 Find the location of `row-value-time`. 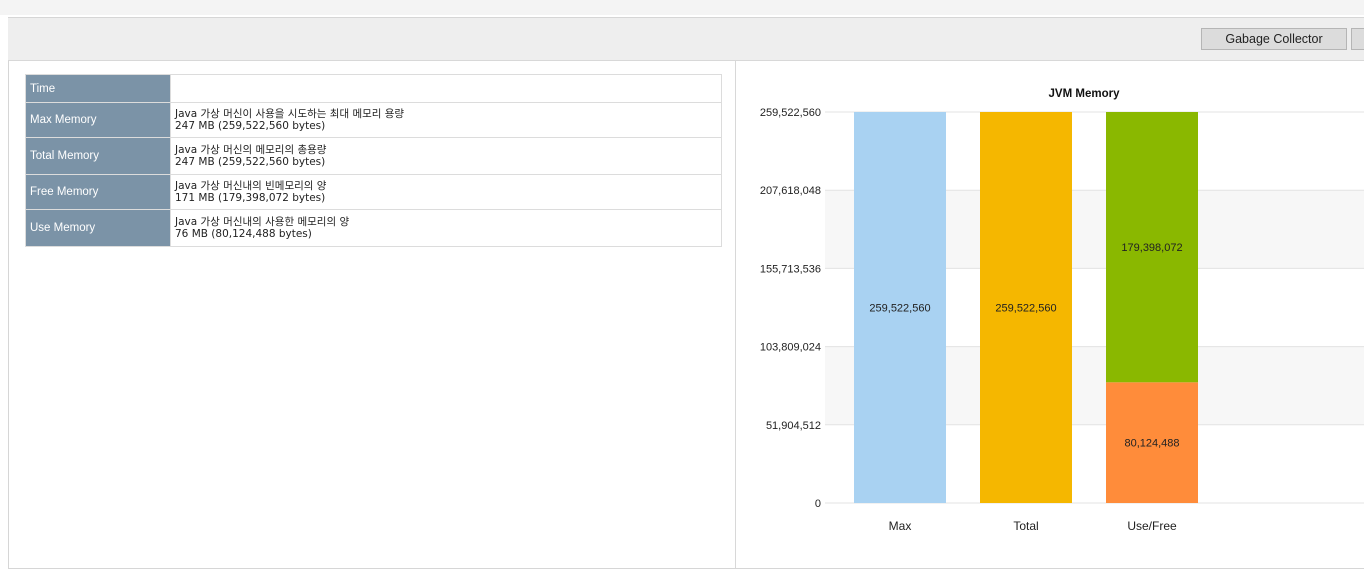

row-value-time is located at coordinates (446, 88).